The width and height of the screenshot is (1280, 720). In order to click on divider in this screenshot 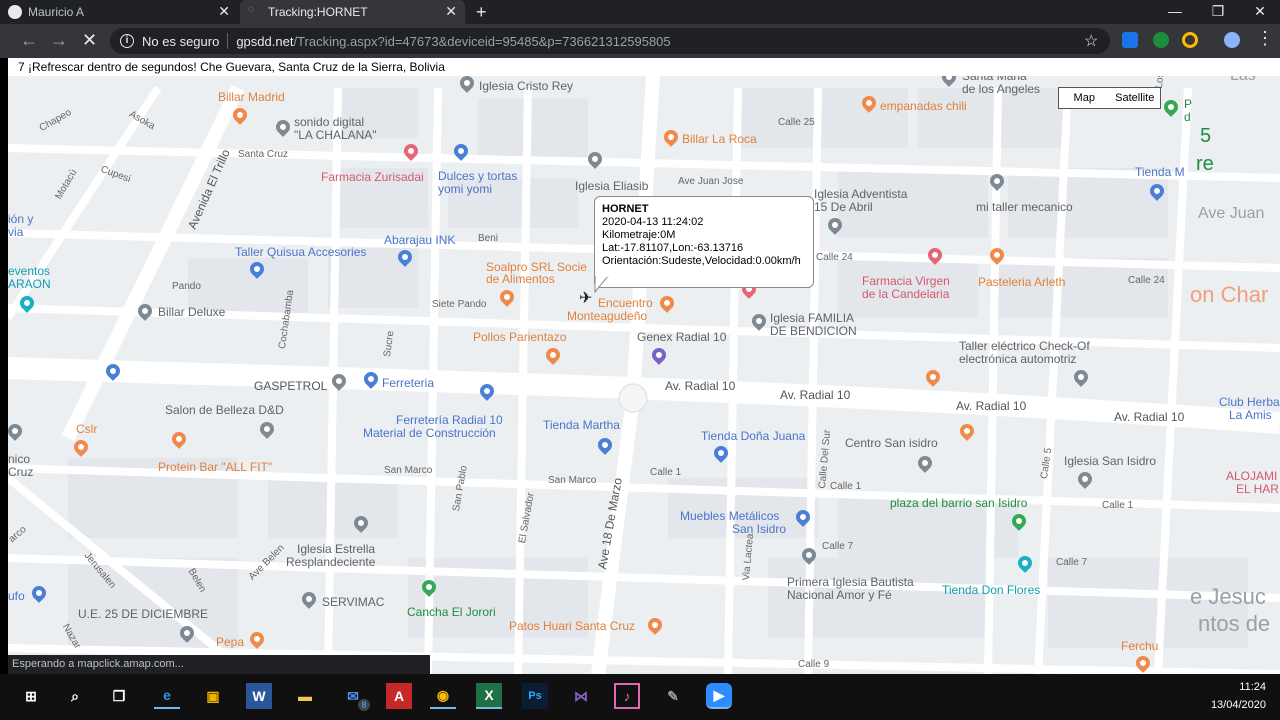, I will do `click(228, 41)`.